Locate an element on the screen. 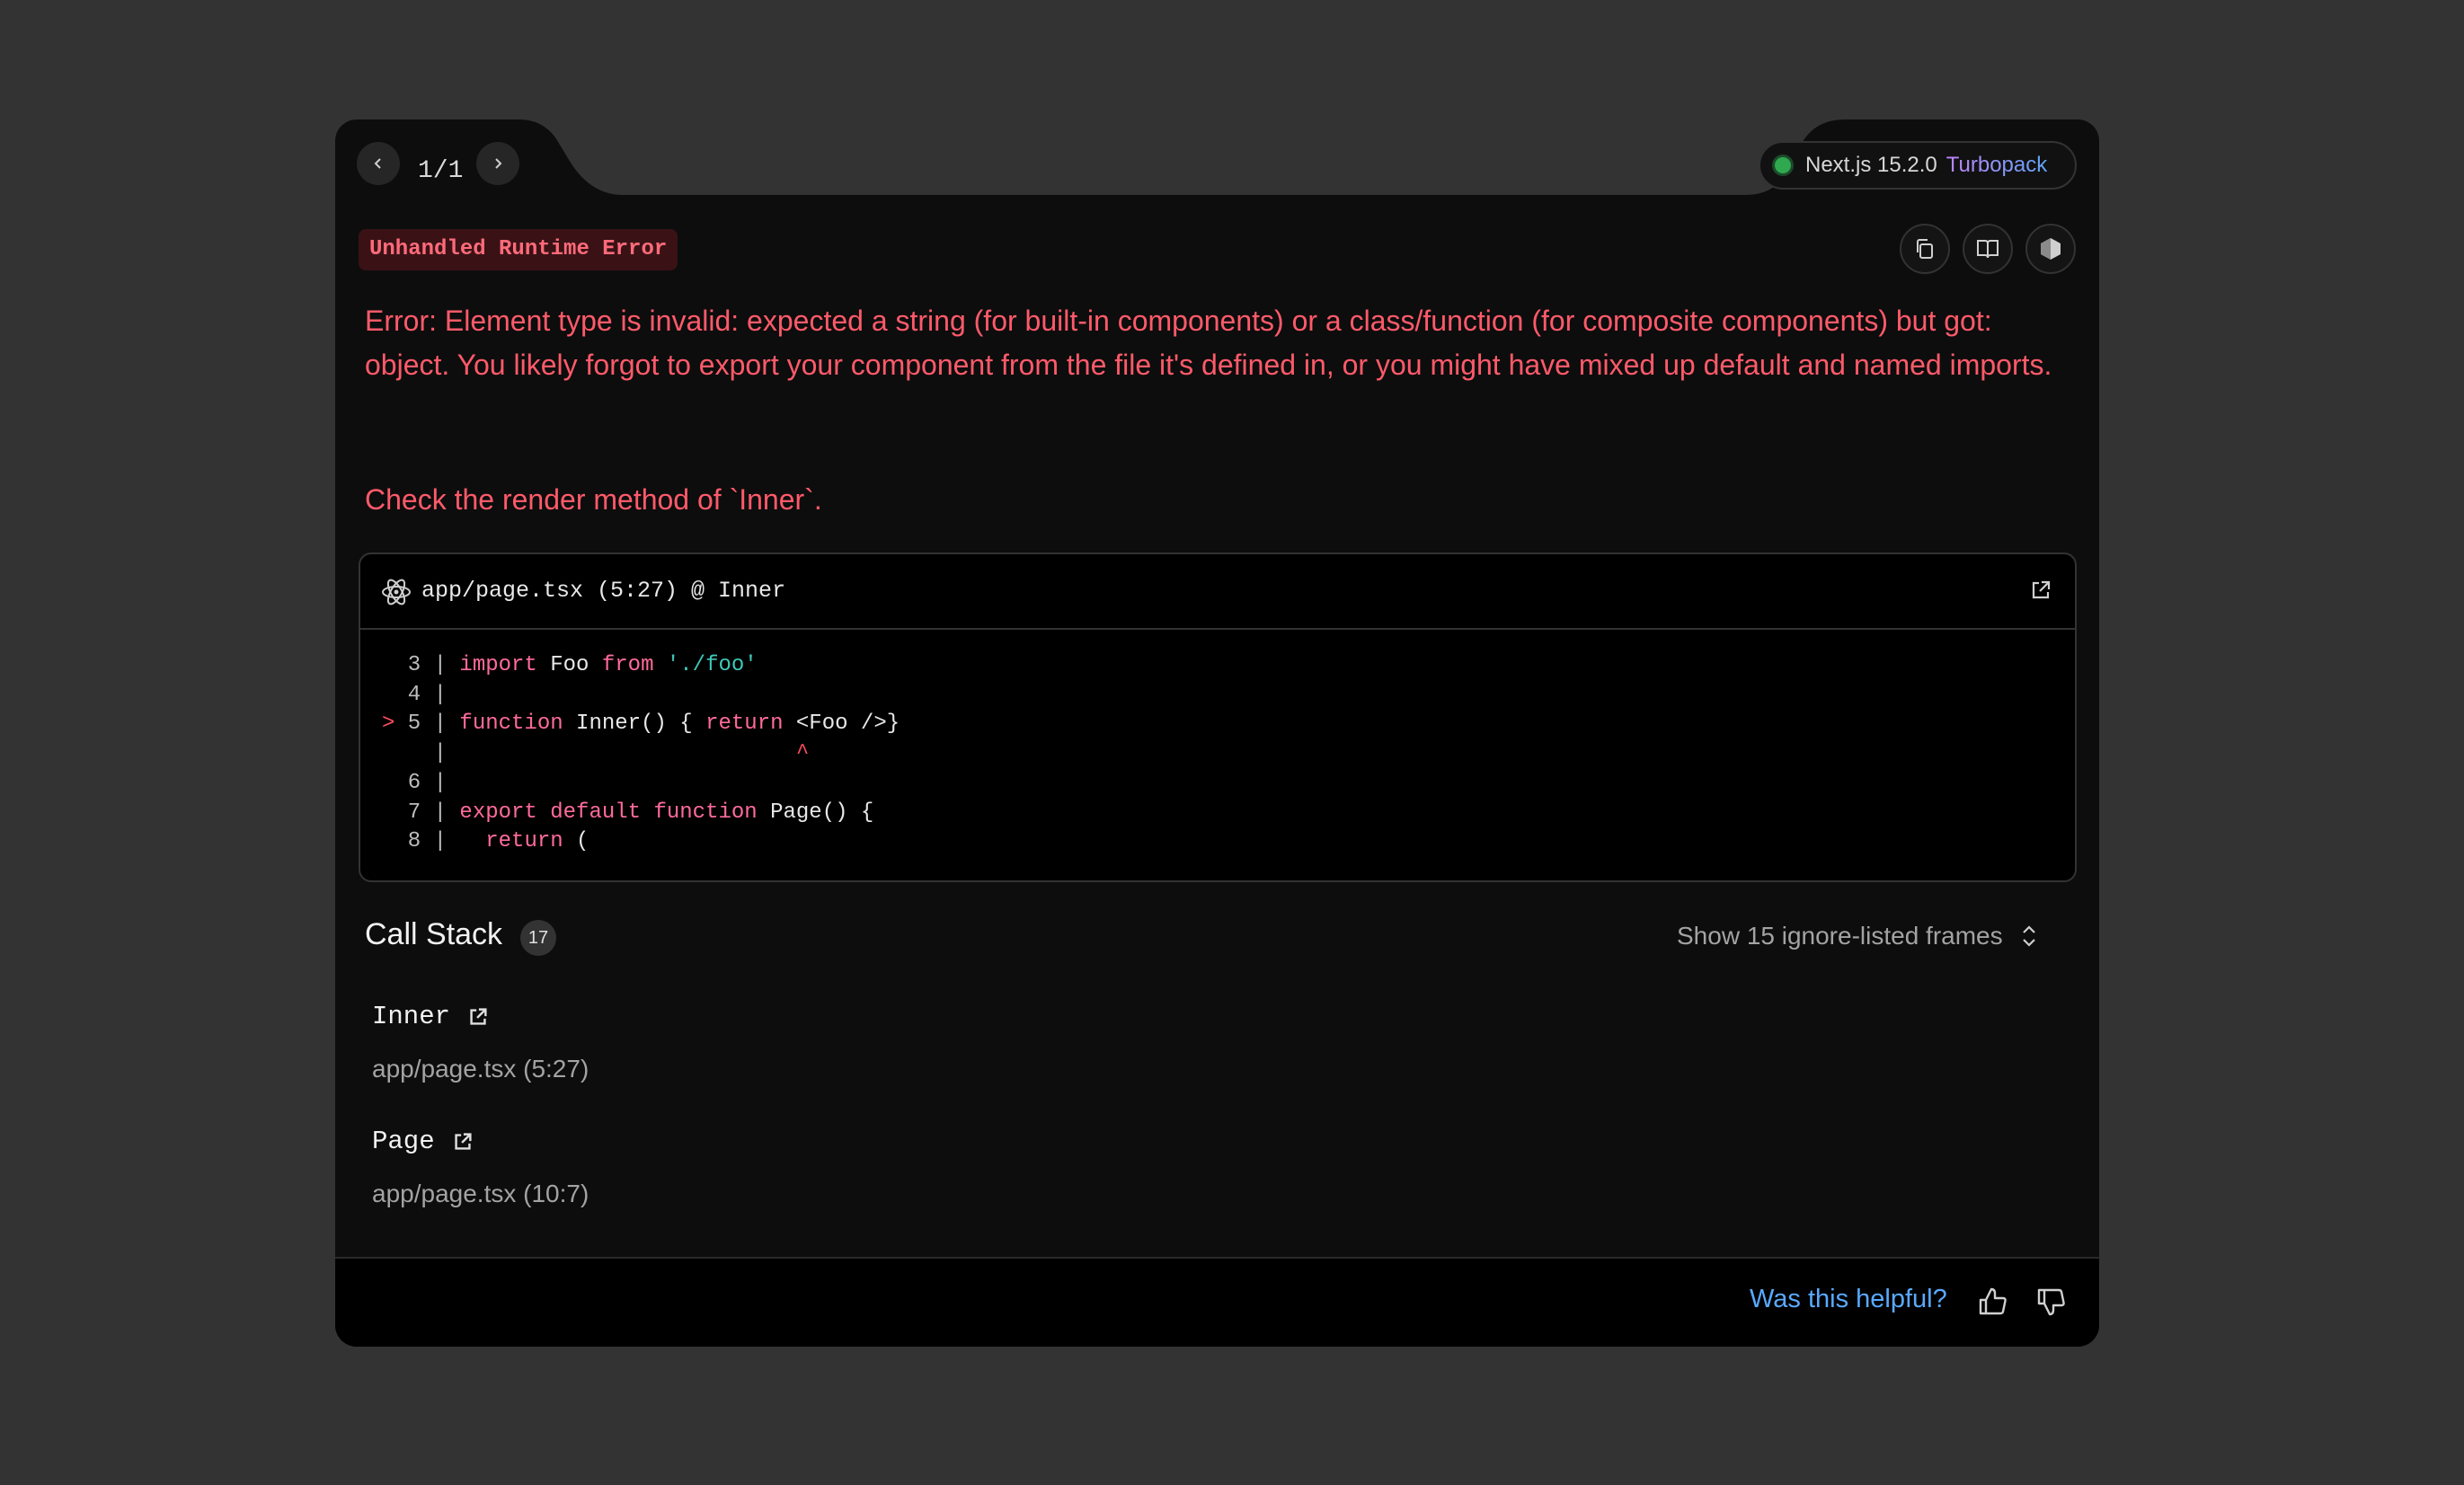 The image size is (2464, 1485). code-line: 4 | is located at coordinates (641, 696).